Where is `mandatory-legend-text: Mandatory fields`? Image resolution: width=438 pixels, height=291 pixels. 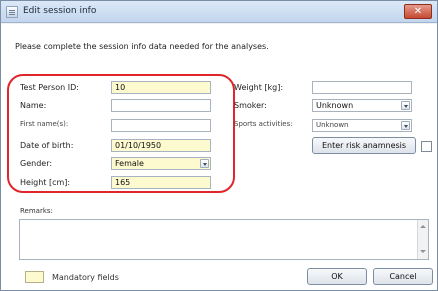
mandatory-legend-text: Mandatory fields is located at coordinates (85, 277).